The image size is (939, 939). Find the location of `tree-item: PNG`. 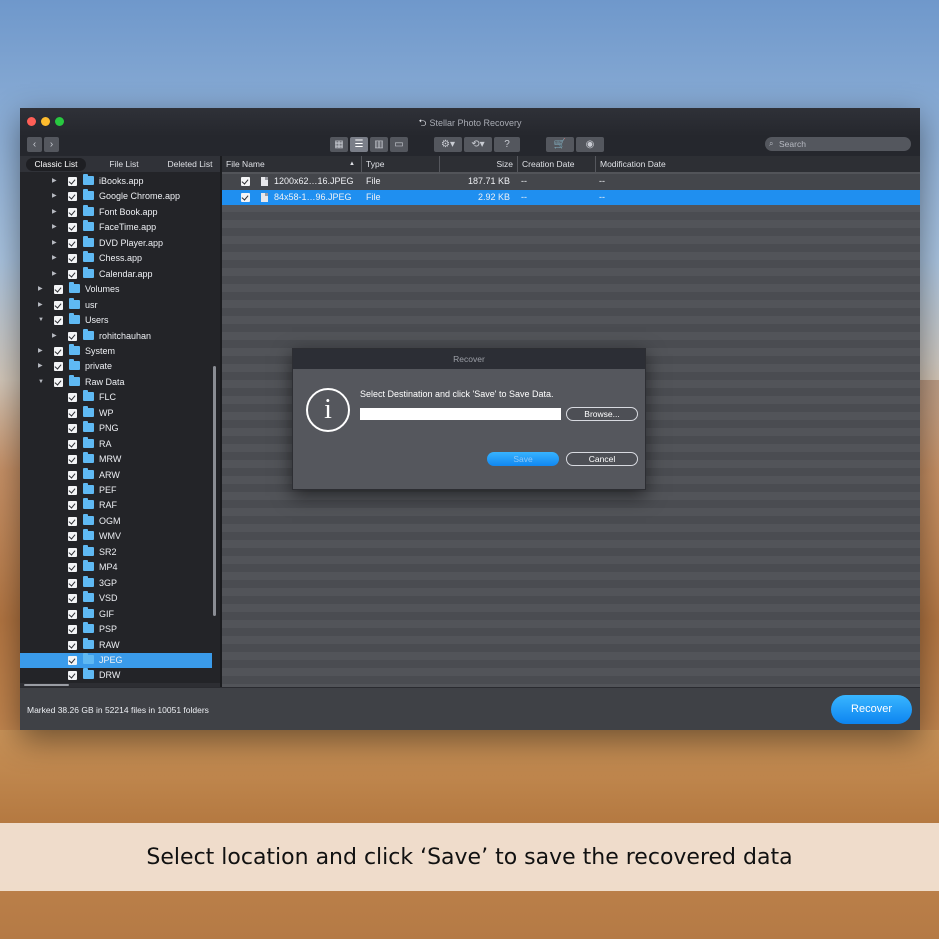

tree-item: PNG is located at coordinates (116, 429).